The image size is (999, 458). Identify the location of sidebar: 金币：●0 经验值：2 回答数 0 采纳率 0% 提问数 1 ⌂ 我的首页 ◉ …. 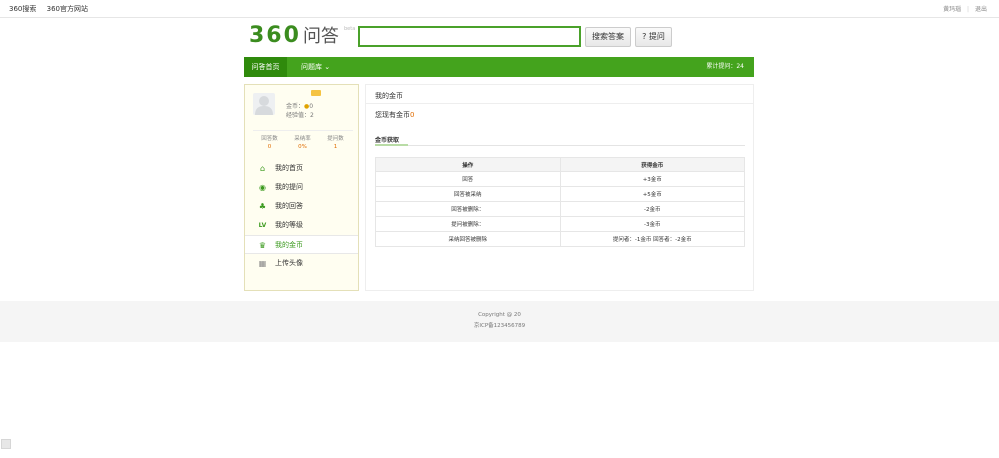
(301, 187).